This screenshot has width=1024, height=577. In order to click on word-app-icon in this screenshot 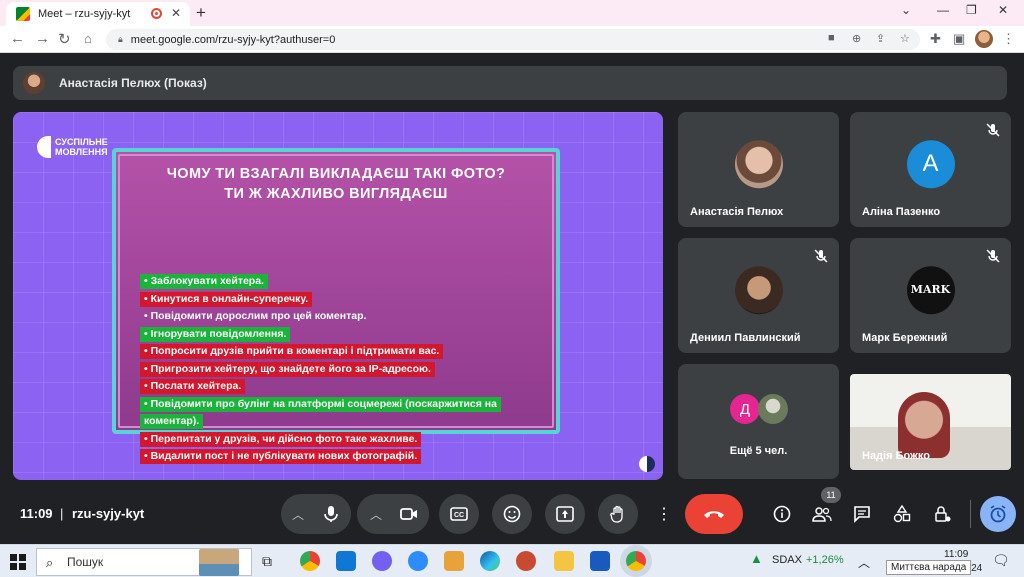, I will do `click(600, 561)`.